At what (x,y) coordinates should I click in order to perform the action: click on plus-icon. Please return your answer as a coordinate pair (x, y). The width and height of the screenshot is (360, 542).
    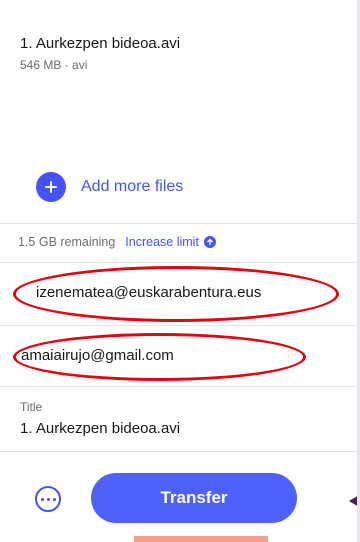
    Looking at the image, I should click on (51, 187).